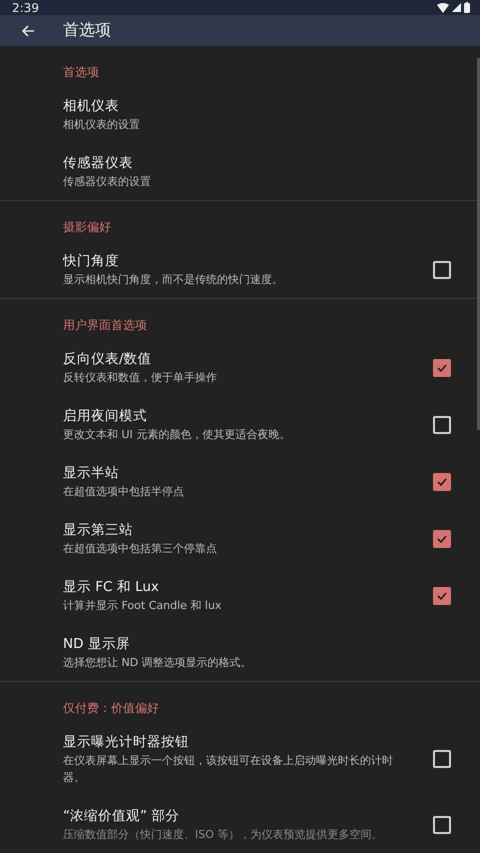 The width and height of the screenshot is (480, 853). What do you see at coordinates (140, 549) in the screenshot?
I see `preference-summary: 在超值选项中包括第三个停靠点` at bounding box center [140, 549].